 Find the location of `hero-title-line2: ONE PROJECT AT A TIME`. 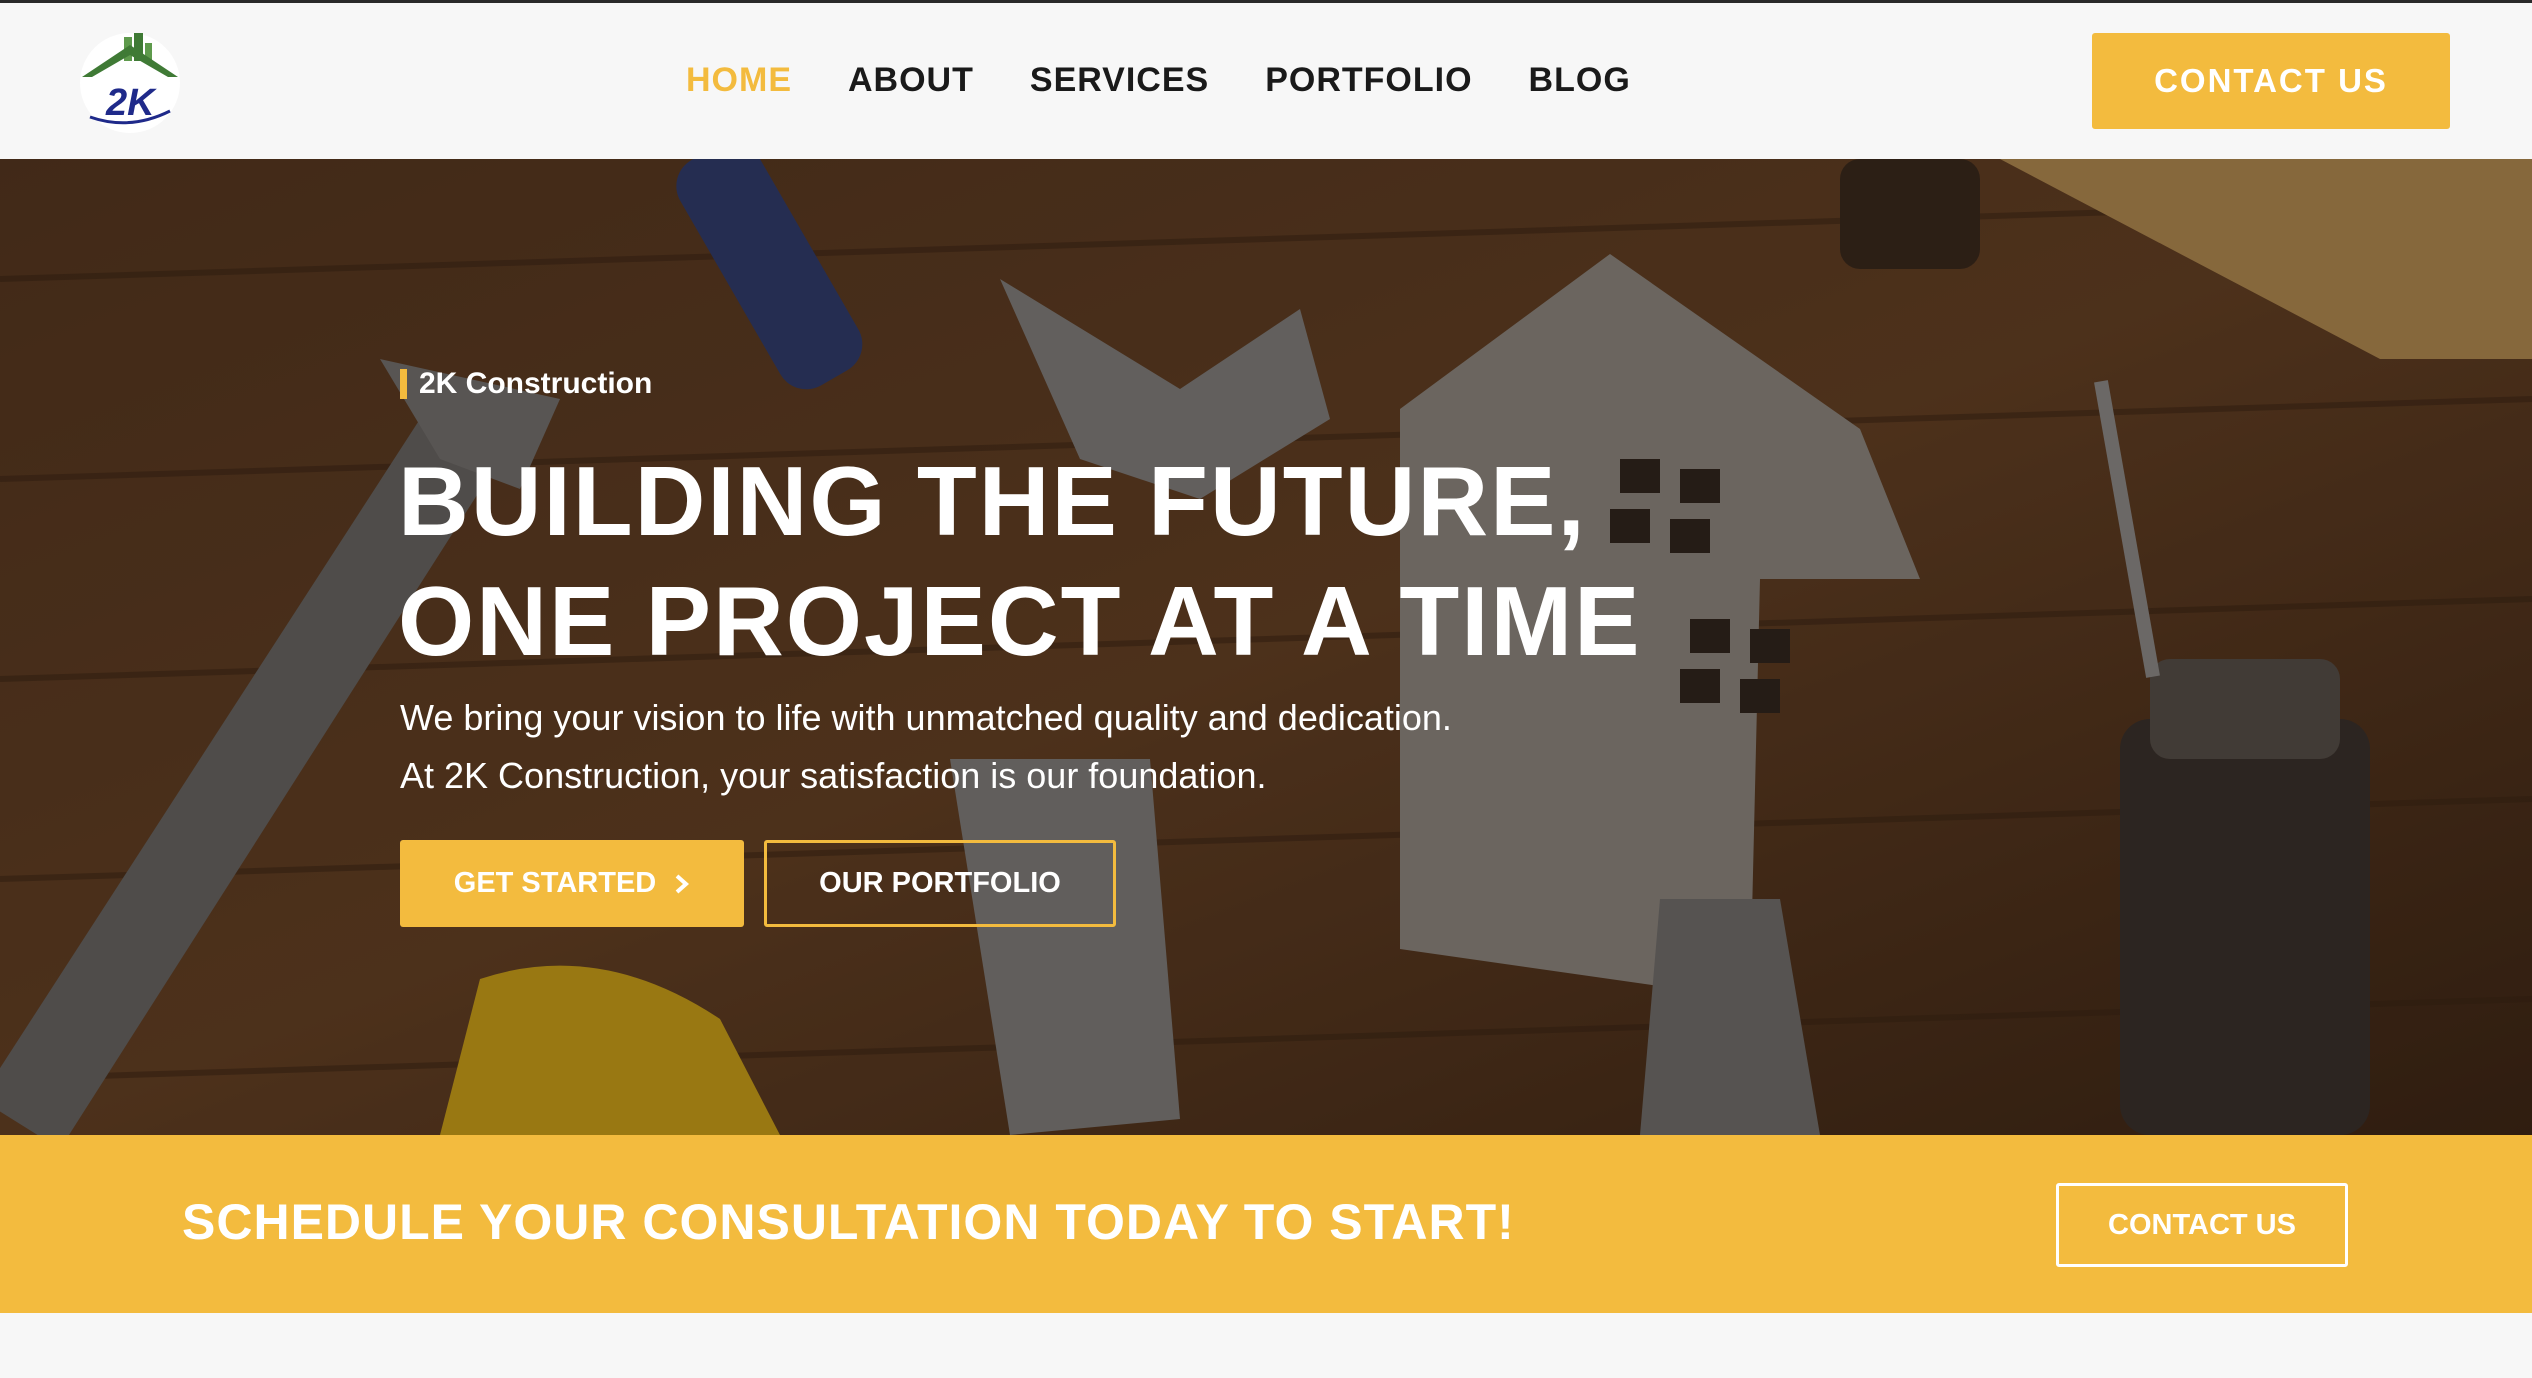

hero-title-line2: ONE PROJECT AT A TIME is located at coordinates (1020, 621).